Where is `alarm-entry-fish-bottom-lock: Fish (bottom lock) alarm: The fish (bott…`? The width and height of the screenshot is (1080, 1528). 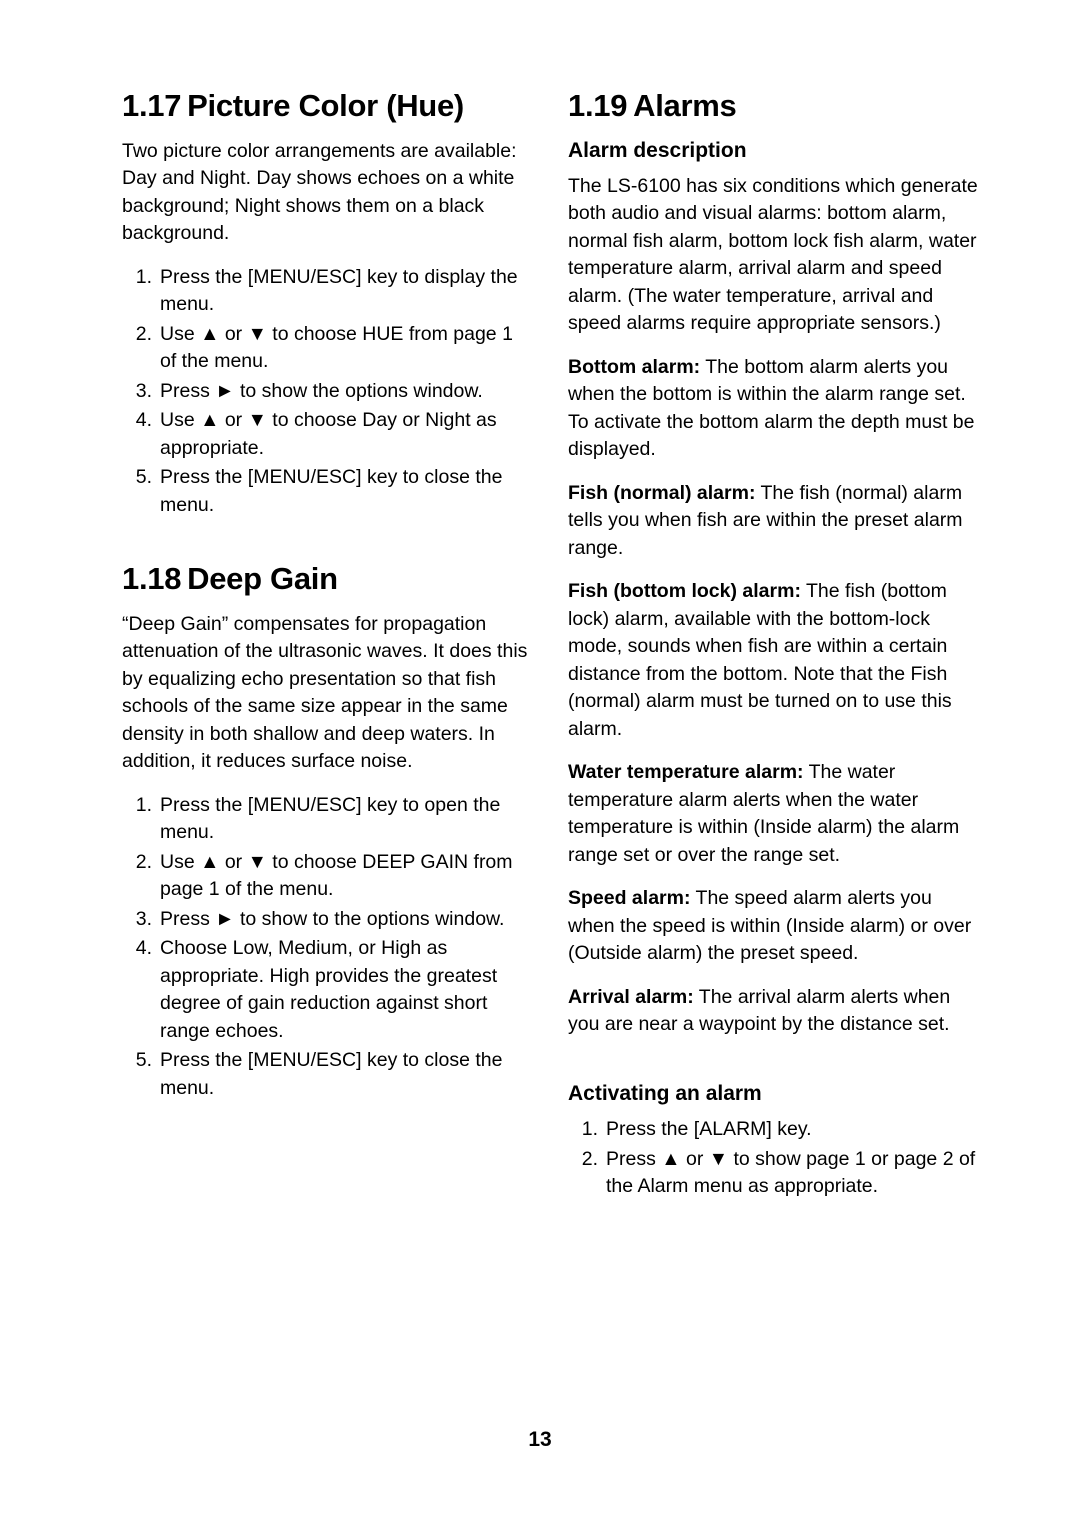 alarm-entry-fish-bottom-lock: Fish (bottom lock) alarm: The fish (bott… is located at coordinates (773, 660).